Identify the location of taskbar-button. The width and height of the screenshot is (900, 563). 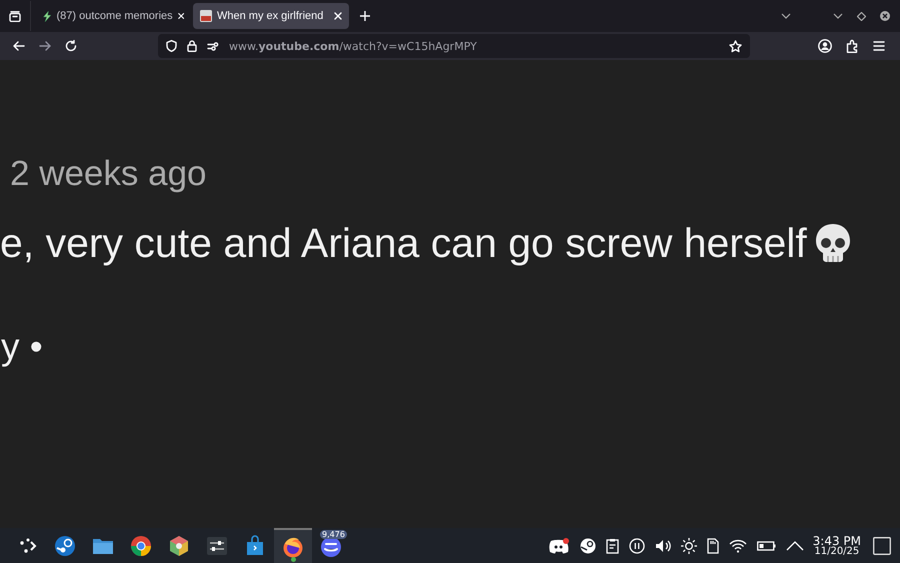
(293, 545).